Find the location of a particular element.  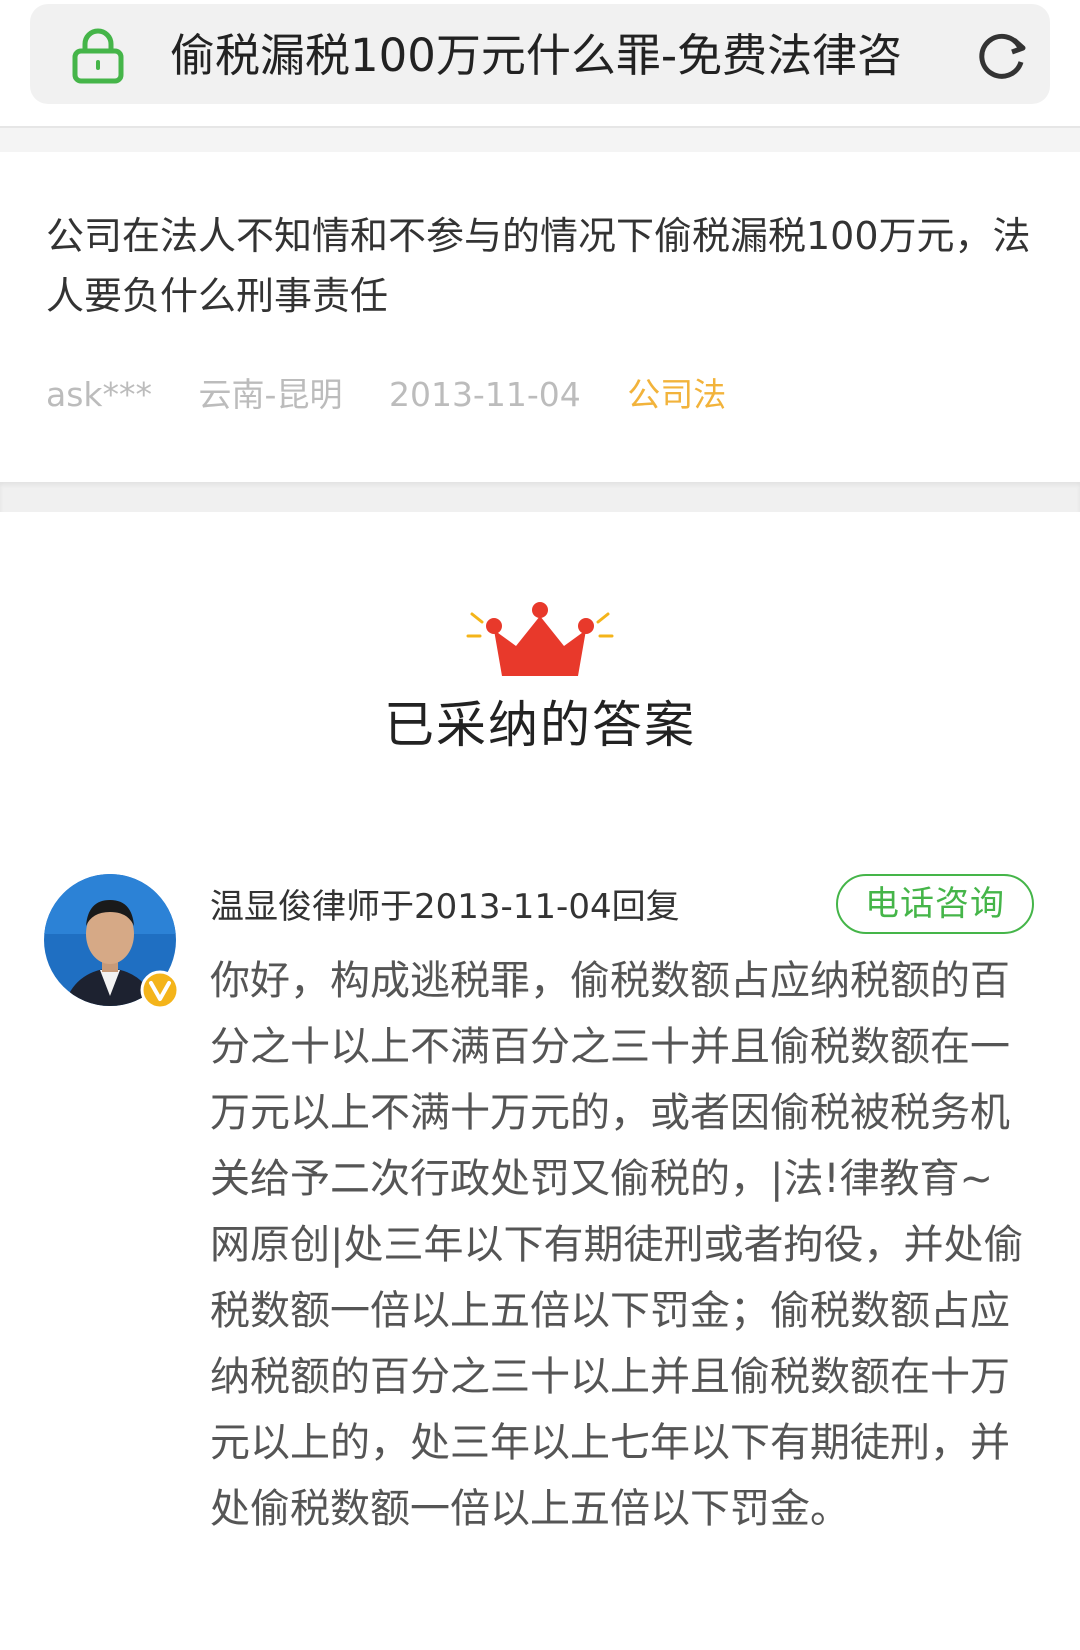

lawyer-reply-info: 温显俊律师于2013-11-04回复 is located at coordinates (445, 907).